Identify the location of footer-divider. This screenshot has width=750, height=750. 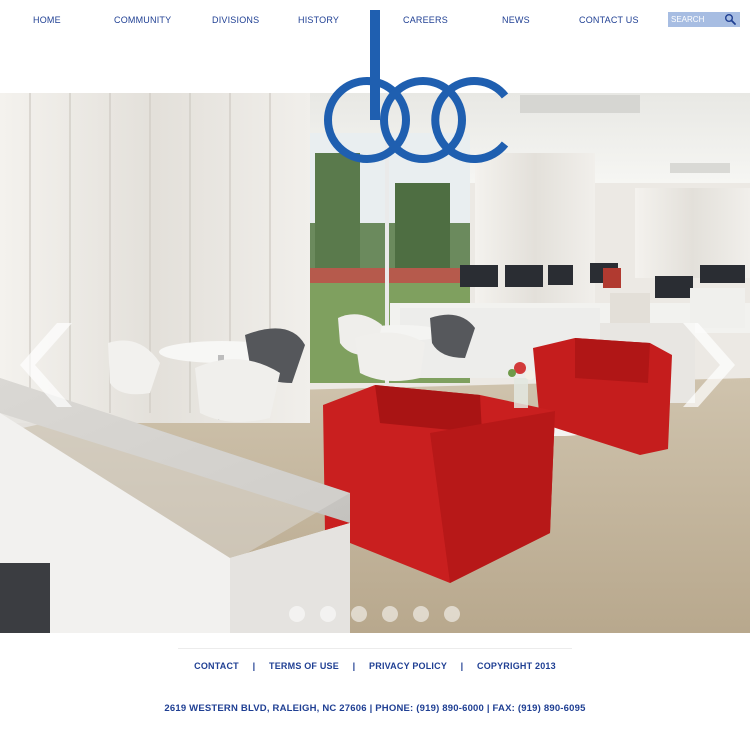
(375, 648).